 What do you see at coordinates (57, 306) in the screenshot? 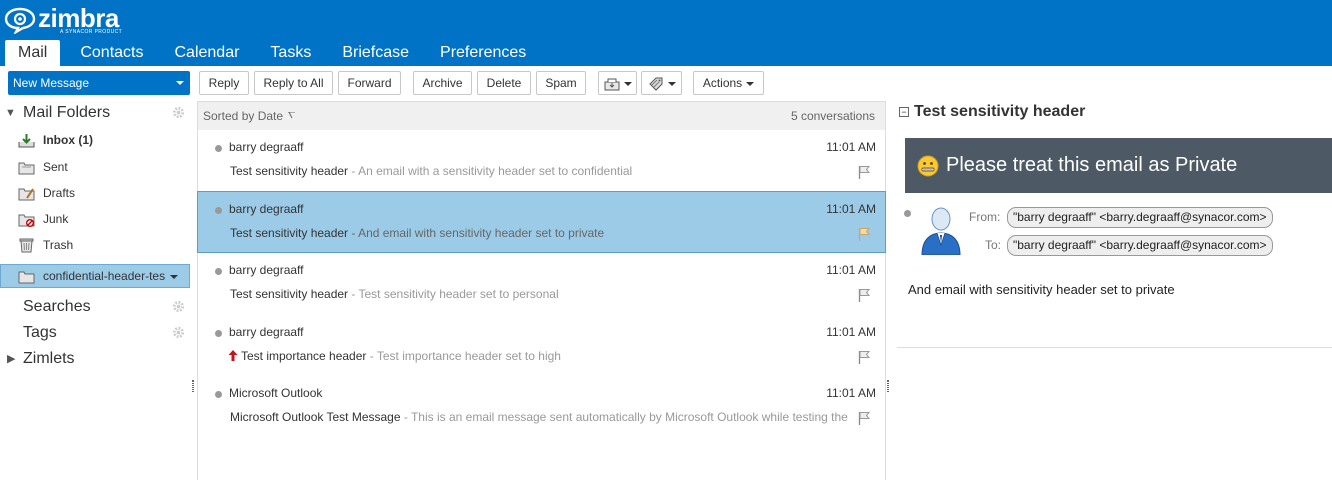
I see `searches-label: Searches` at bounding box center [57, 306].